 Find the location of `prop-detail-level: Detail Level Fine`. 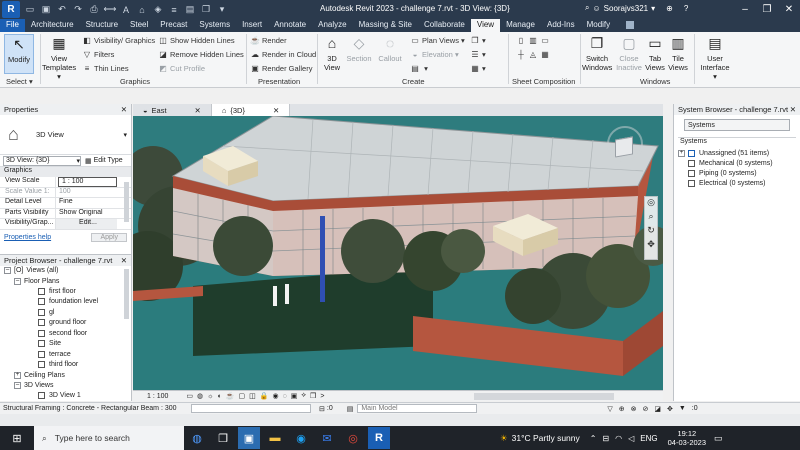

prop-detail-level: Detail Level Fine is located at coordinates (65, 203).